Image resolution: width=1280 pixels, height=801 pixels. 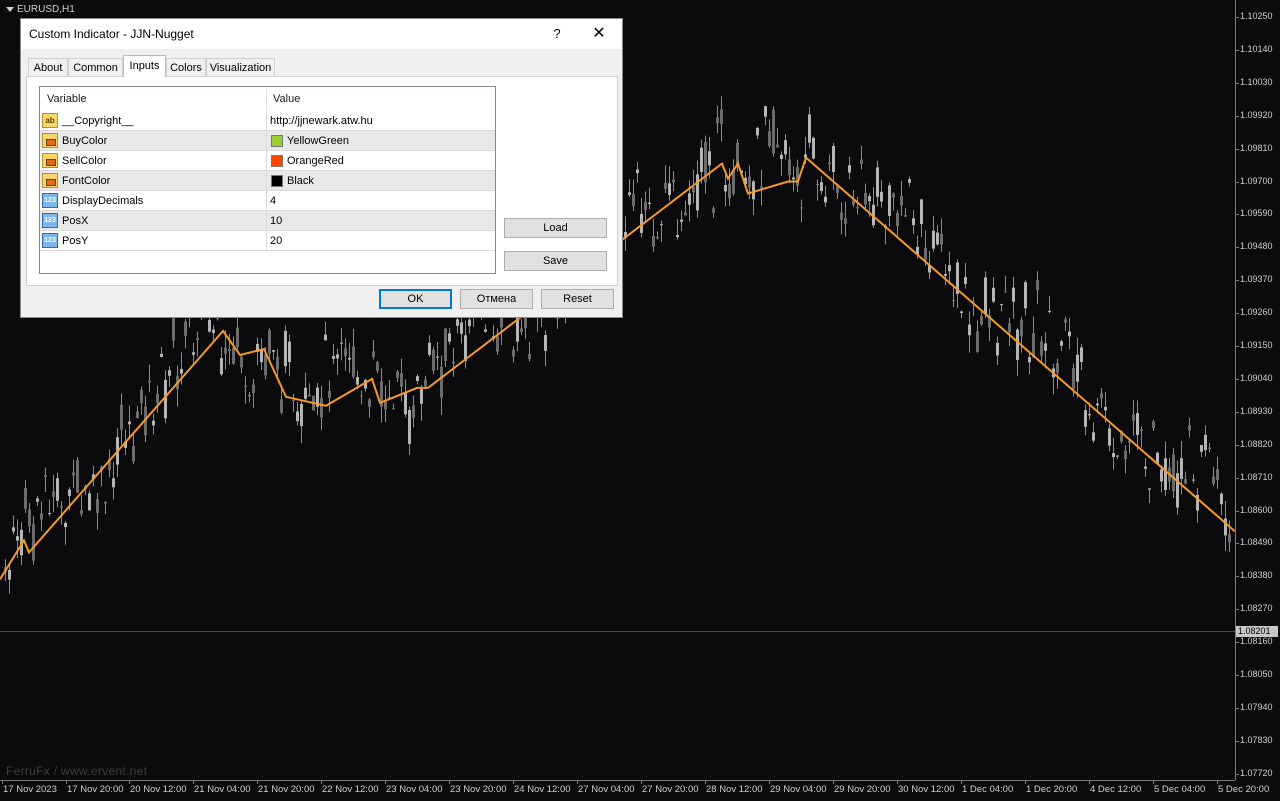 What do you see at coordinates (1254, 410) in the screenshot?
I see `price-tick-label: 1.08930` at bounding box center [1254, 410].